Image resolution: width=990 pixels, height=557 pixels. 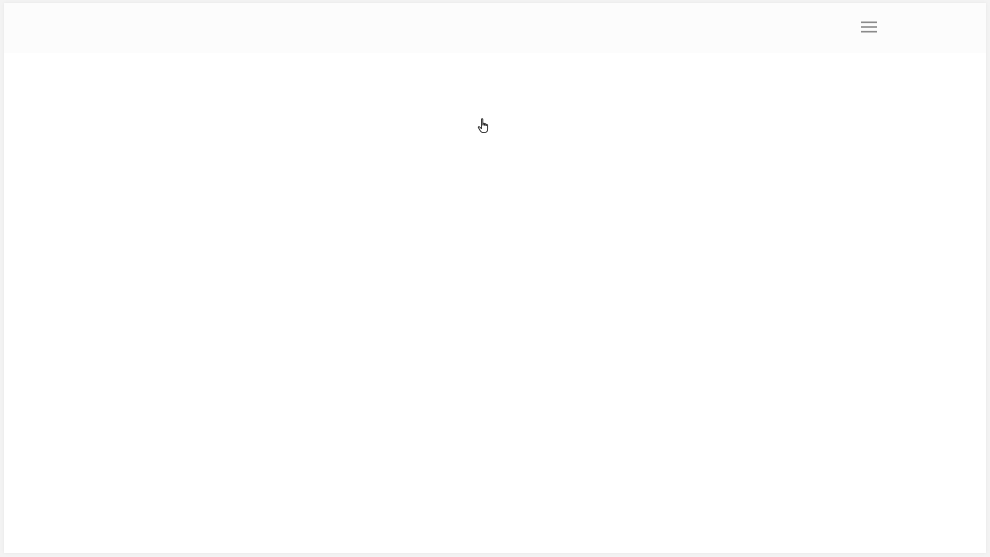 I want to click on hand-pointer-cursor-icon, so click(x=483, y=126).